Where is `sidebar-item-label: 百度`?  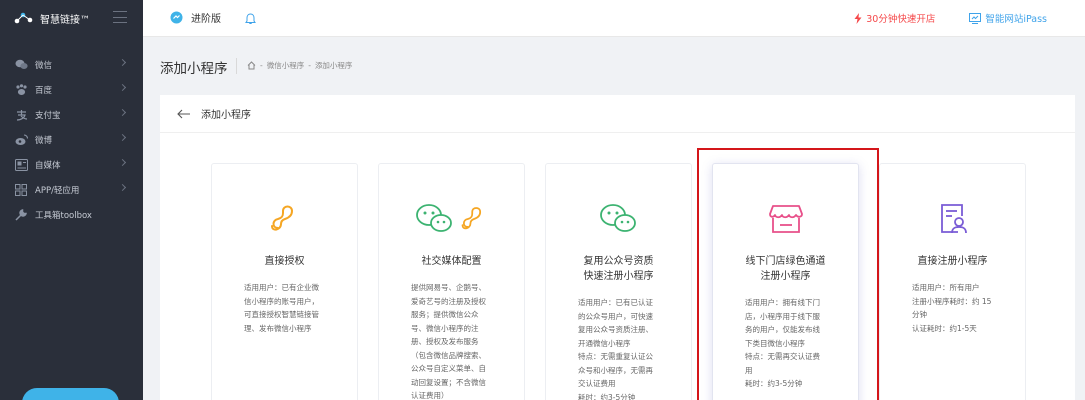
sidebar-item-label: 百度 is located at coordinates (44, 90).